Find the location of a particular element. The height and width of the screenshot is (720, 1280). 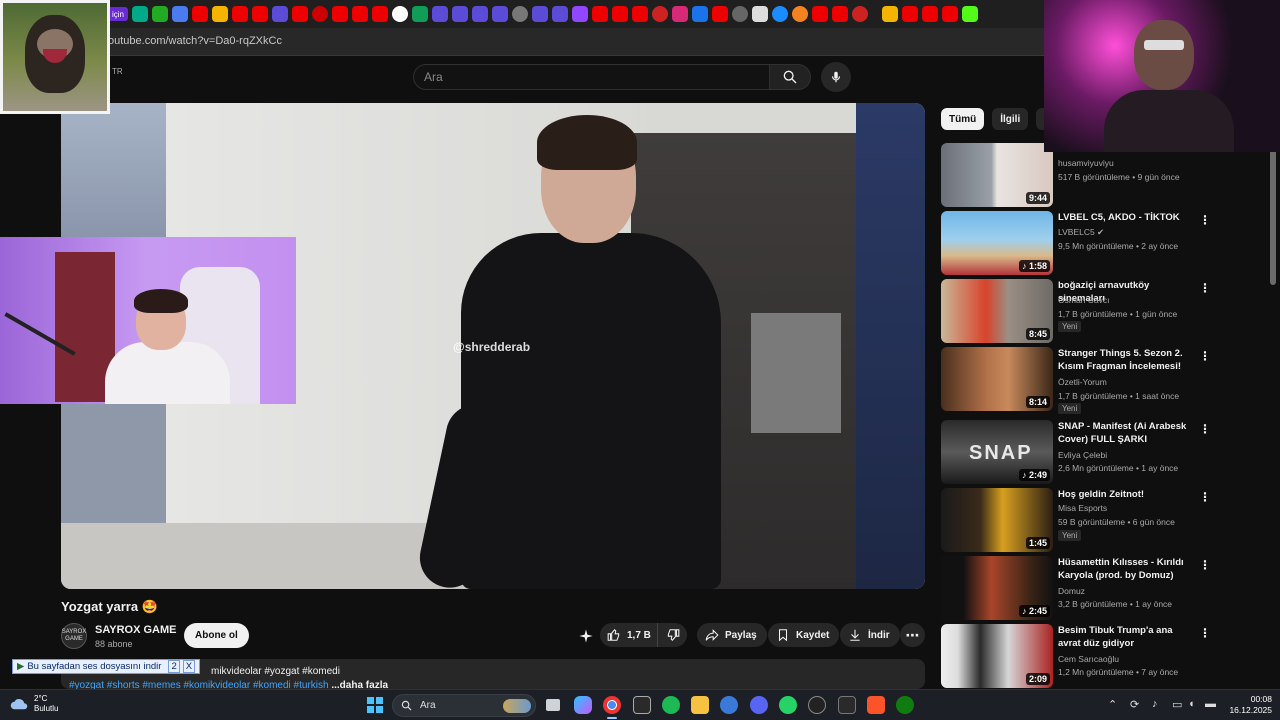

windows-start-icon is located at coordinates (375, 705).